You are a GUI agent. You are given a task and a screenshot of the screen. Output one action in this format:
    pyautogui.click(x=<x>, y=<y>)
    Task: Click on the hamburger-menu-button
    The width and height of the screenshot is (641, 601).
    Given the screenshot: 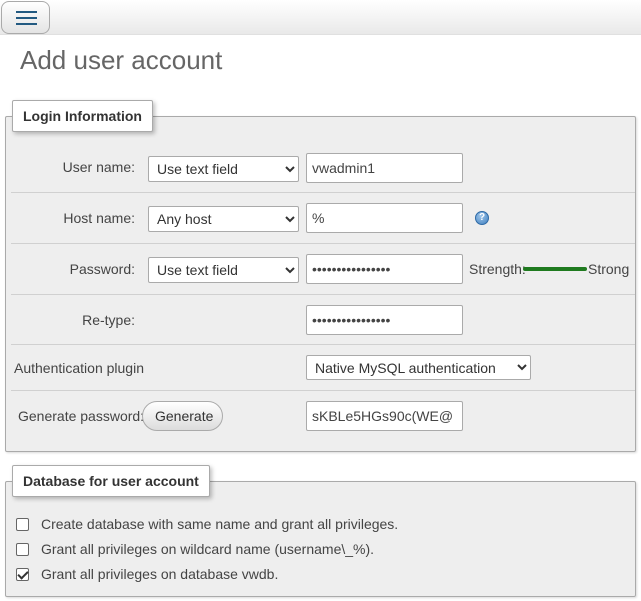 What is the action you would take?
    pyautogui.click(x=25, y=17)
    